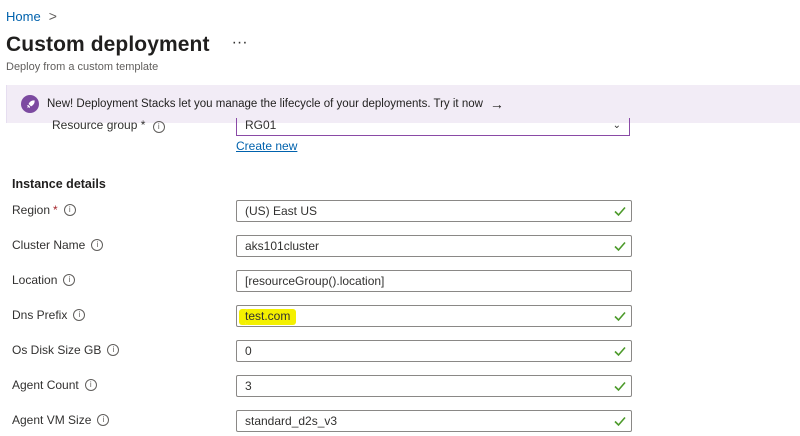  What do you see at coordinates (31, 210) in the screenshot?
I see `field-label-text: Region` at bounding box center [31, 210].